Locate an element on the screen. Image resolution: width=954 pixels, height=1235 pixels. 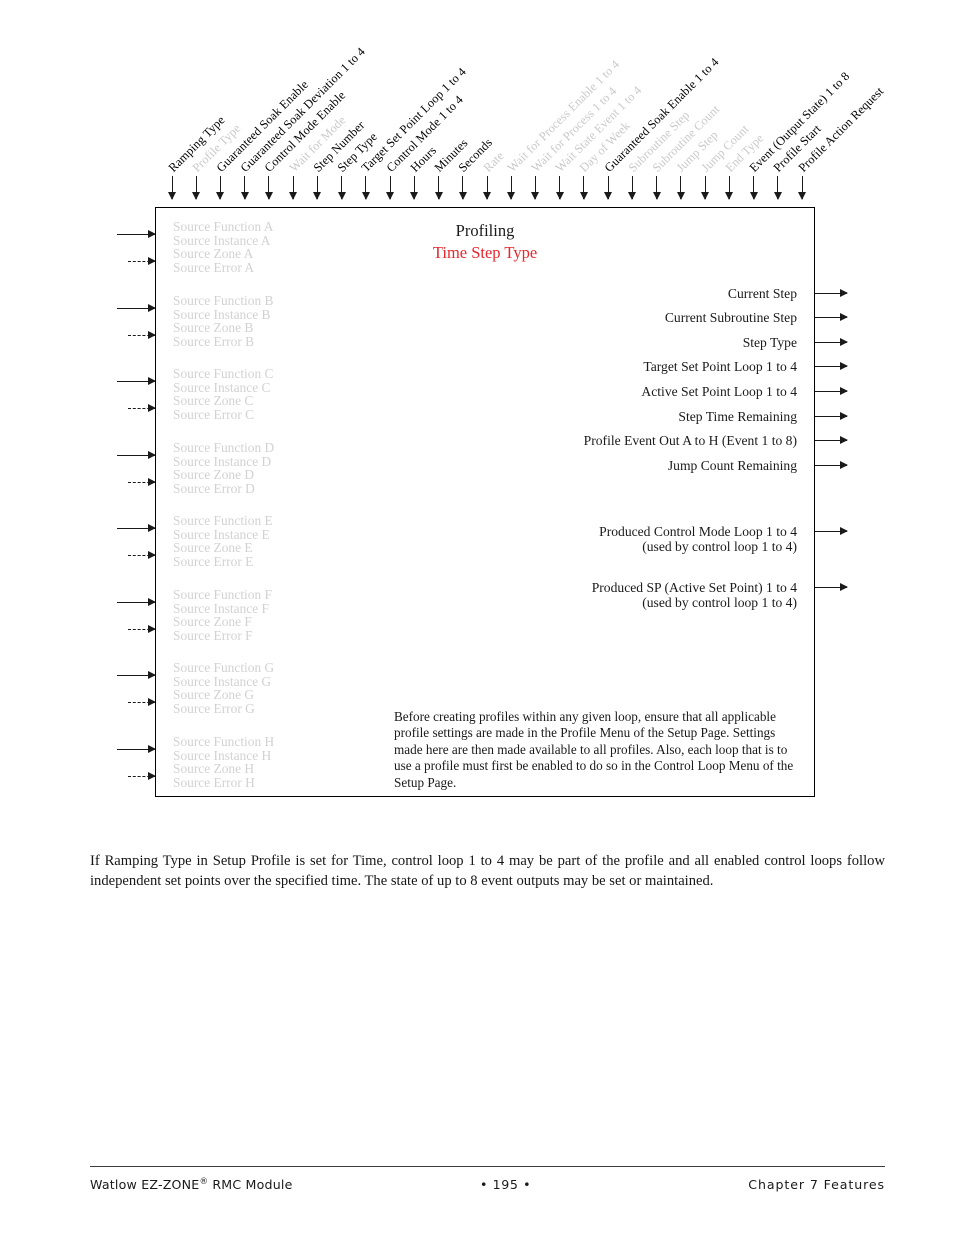
source-input-line: Source Instance C is located at coordinates (222, 387).